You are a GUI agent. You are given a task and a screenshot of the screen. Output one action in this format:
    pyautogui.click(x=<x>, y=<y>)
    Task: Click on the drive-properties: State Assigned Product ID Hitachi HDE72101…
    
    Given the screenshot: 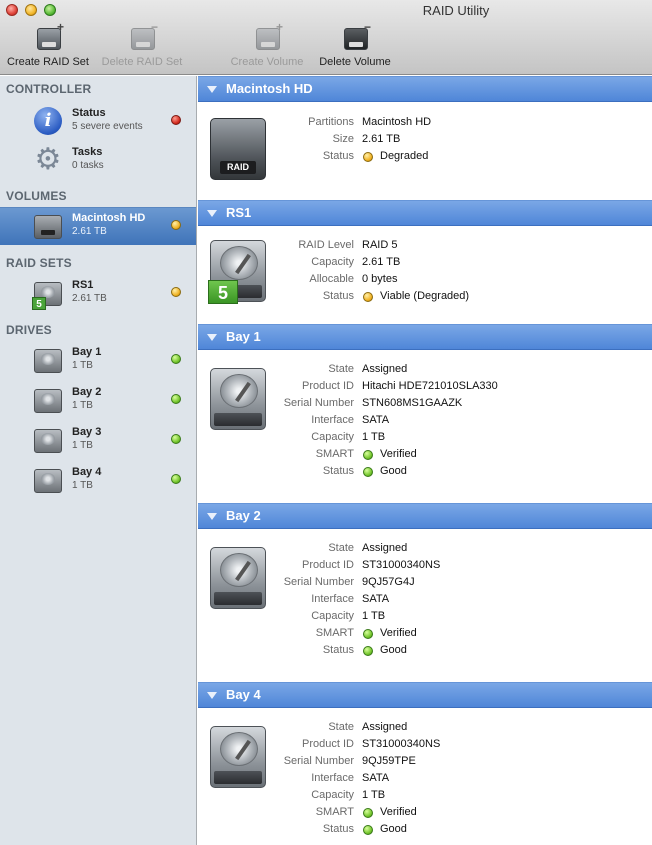 What is the action you would take?
    pyautogui.click(x=425, y=422)
    